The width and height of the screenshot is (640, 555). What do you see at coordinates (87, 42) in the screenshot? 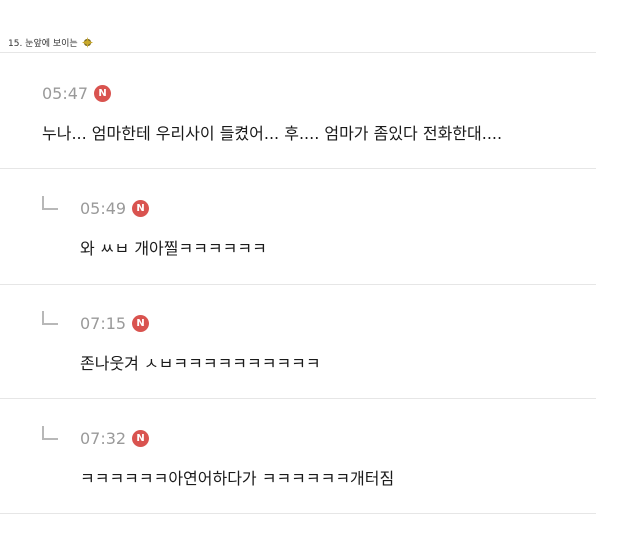
I see `sparkle-badge-icon` at bounding box center [87, 42].